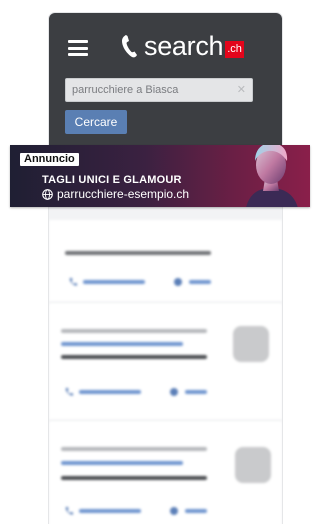  I want to click on hamburger-menu-icon, so click(78, 48).